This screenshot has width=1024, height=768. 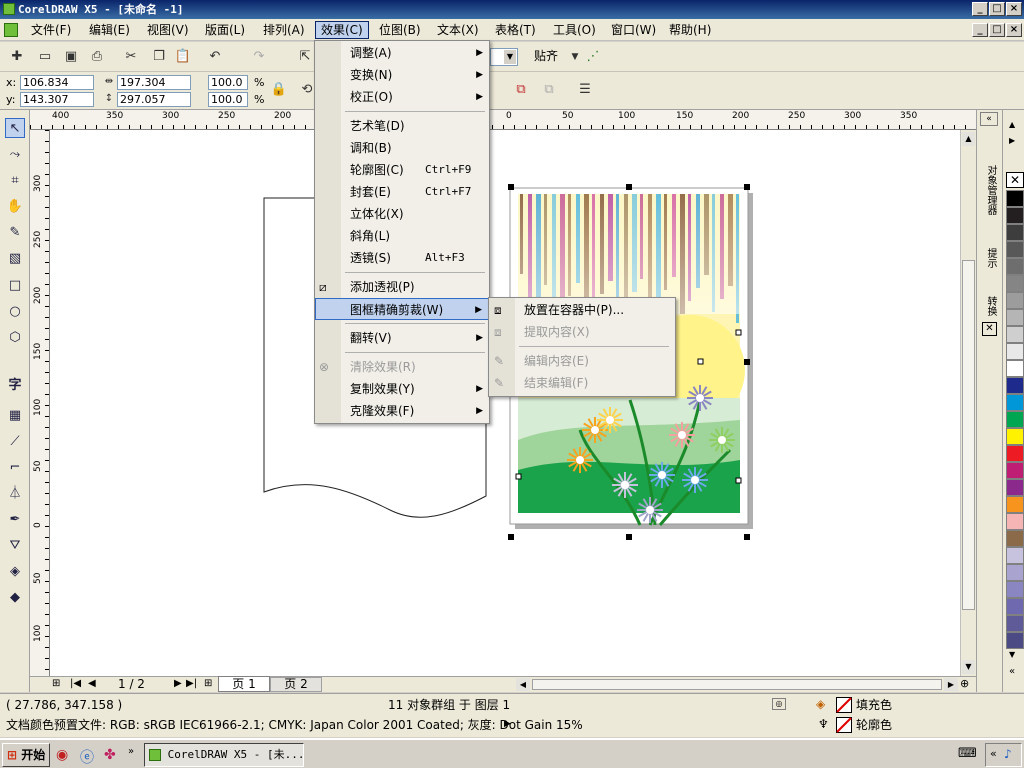 What do you see at coordinates (15, 181) in the screenshot?
I see `crop-tool-icon: ⌗` at bounding box center [15, 181].